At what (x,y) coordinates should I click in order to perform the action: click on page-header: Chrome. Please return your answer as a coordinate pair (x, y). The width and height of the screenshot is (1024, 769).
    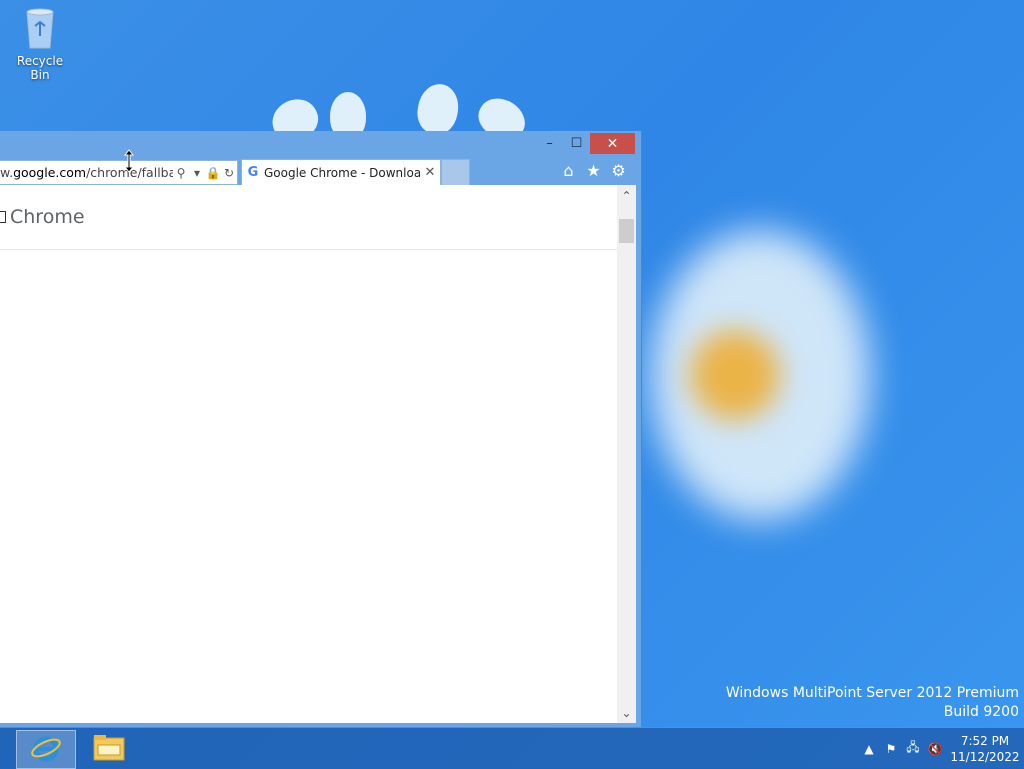
    Looking at the image, I should click on (308, 217).